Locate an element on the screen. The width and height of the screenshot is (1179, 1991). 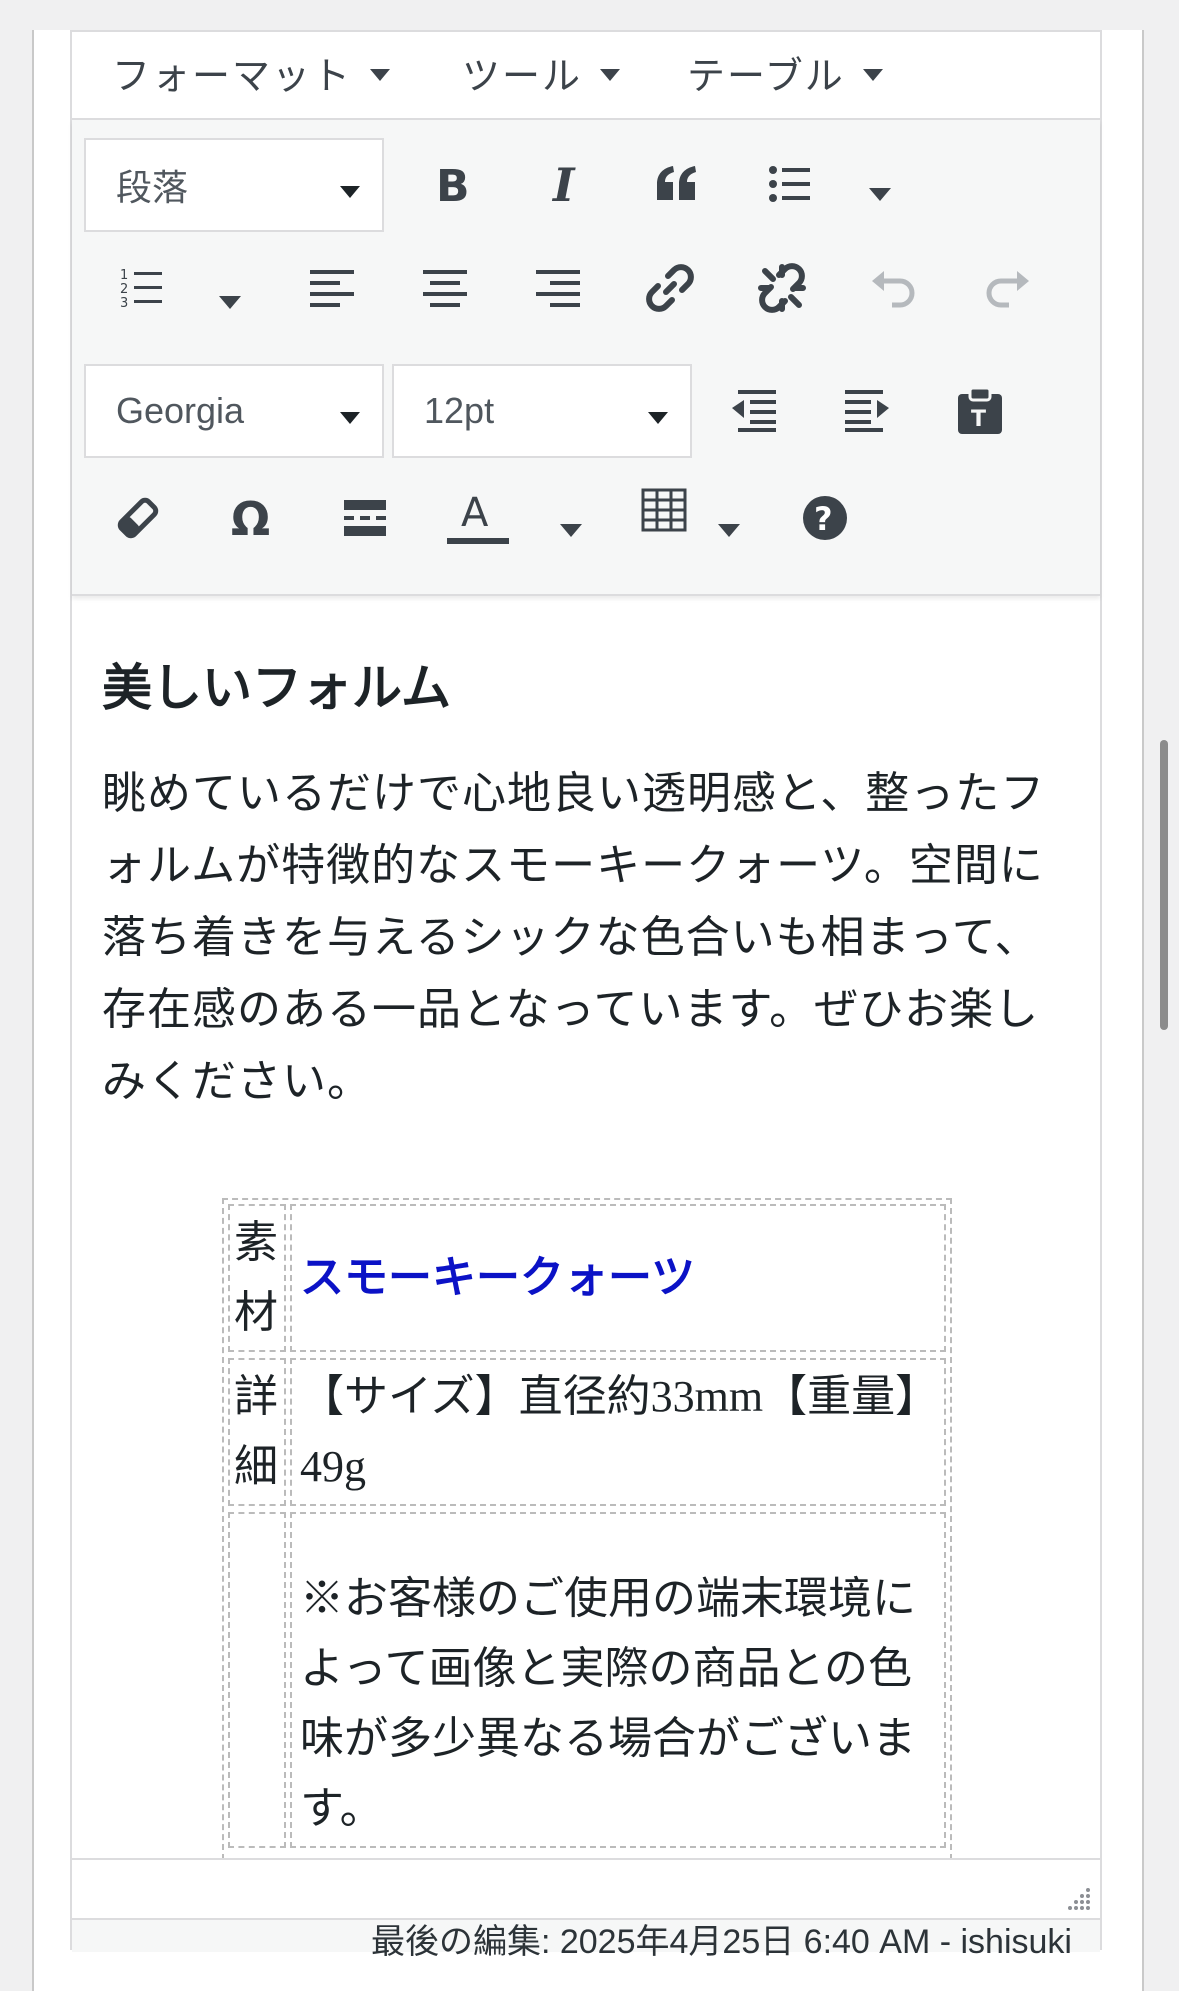
svg-text: 3 is located at coordinates (124, 302).